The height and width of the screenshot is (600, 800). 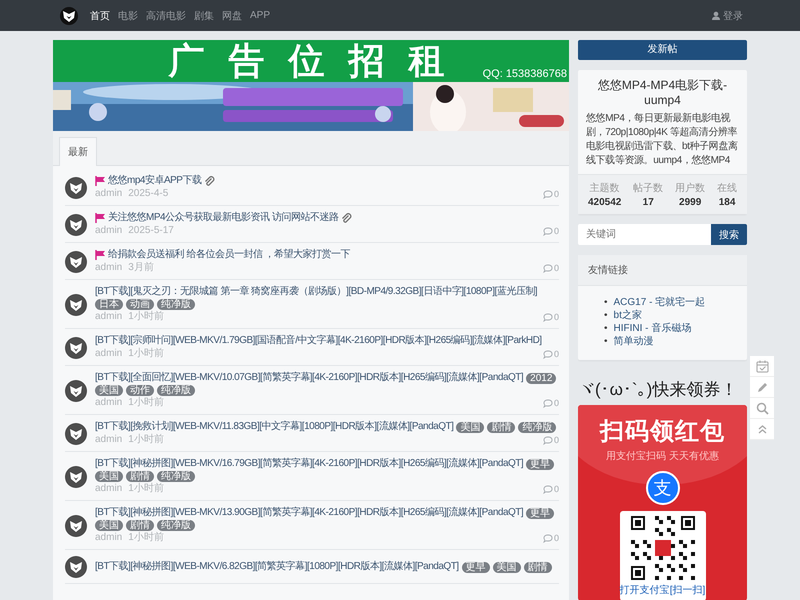 I want to click on login-link: 登录, so click(x=727, y=15).